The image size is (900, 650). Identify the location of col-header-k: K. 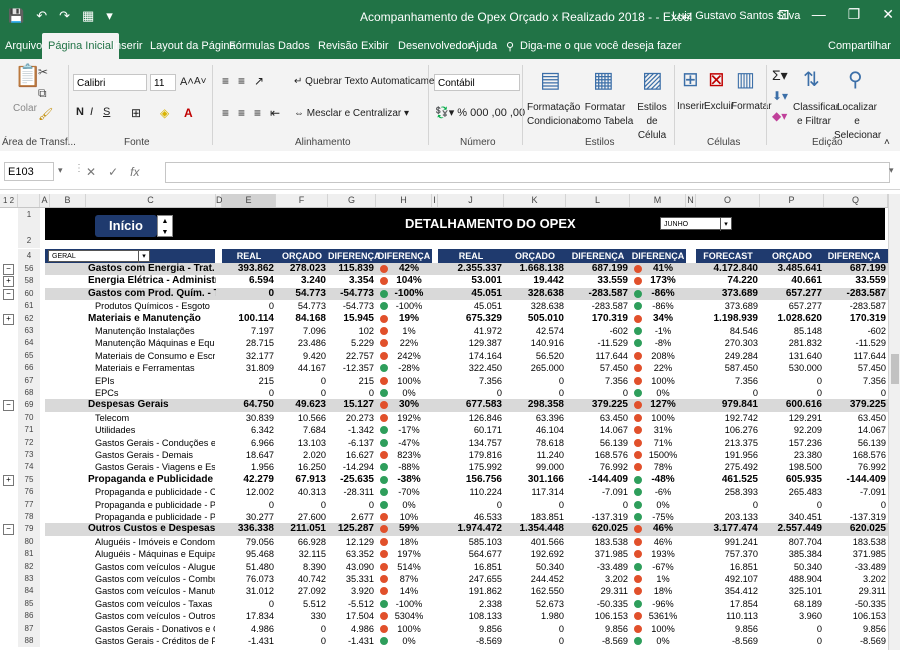
(535, 200).